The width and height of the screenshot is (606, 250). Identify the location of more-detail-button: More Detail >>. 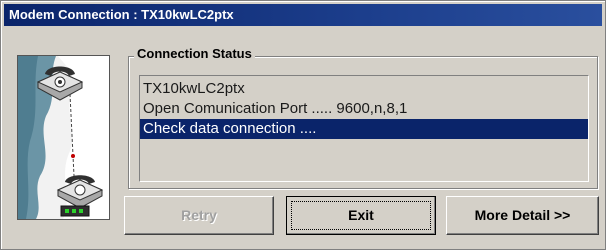
(522, 215).